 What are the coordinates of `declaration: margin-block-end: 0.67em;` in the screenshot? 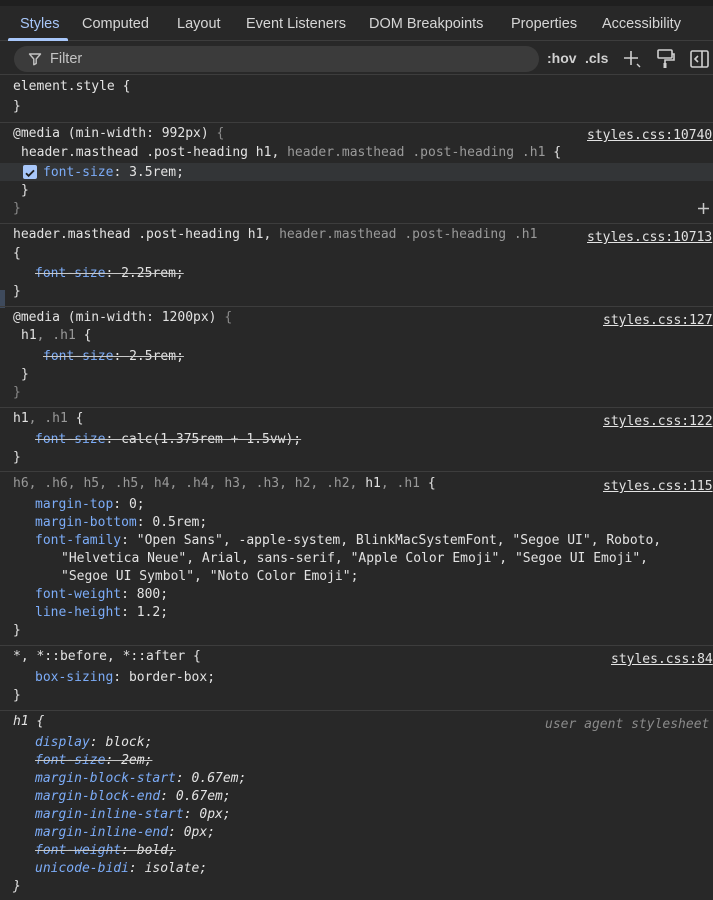 It's located at (133, 796).